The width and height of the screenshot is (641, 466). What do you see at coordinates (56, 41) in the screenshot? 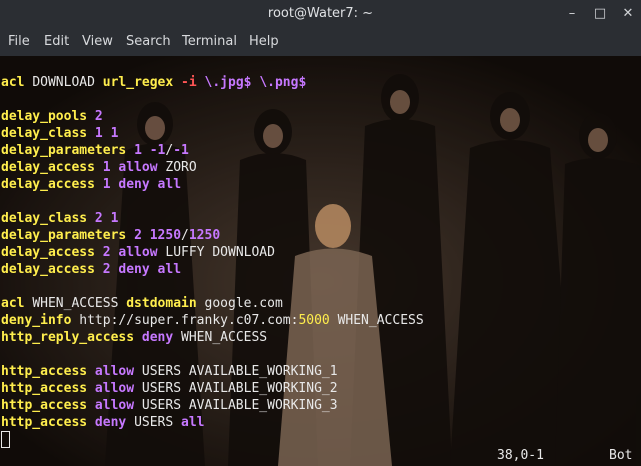
I see `menu-edit: Edit` at bounding box center [56, 41].